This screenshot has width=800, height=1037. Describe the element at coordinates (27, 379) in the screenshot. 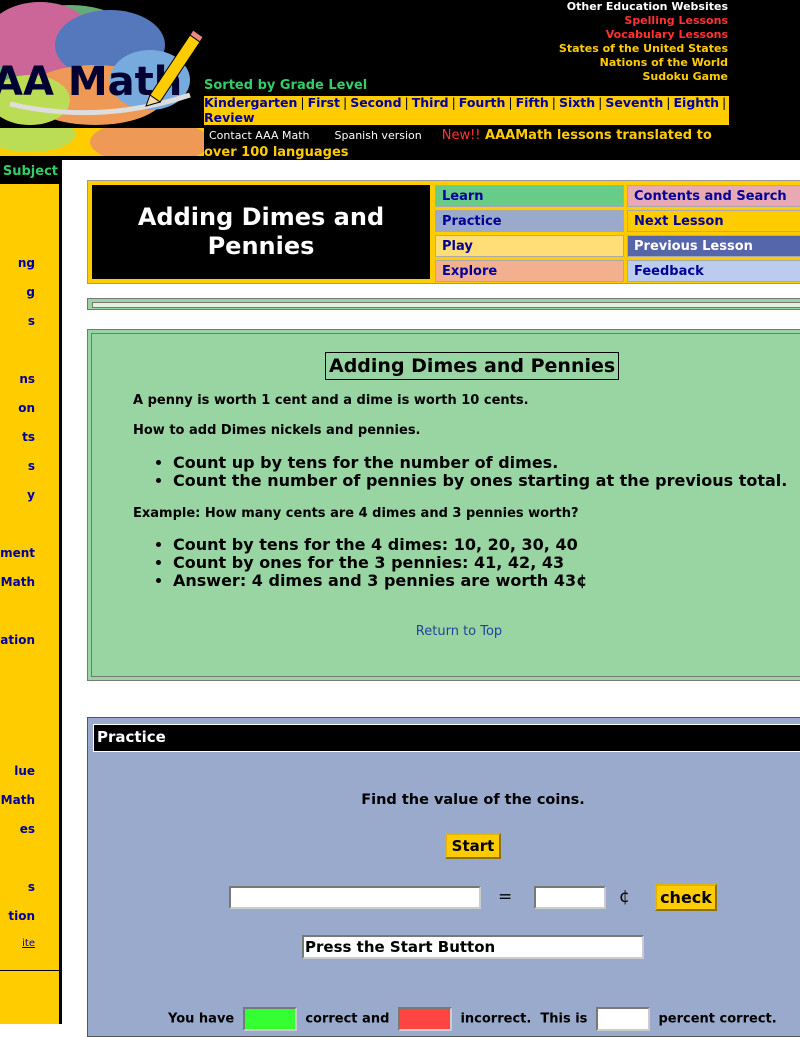

I see `sidebar-item: ns` at that location.